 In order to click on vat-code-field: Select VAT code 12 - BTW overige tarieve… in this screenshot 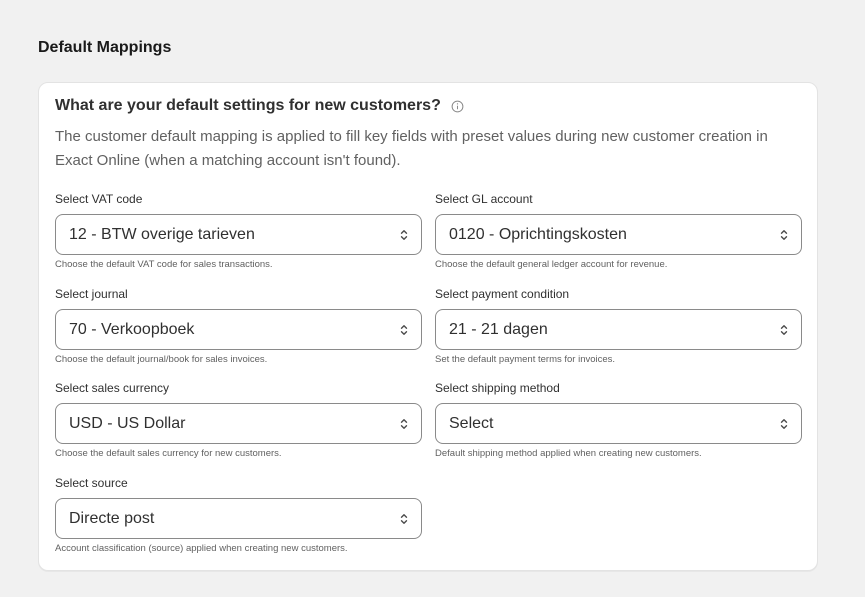, I will do `click(238, 231)`.